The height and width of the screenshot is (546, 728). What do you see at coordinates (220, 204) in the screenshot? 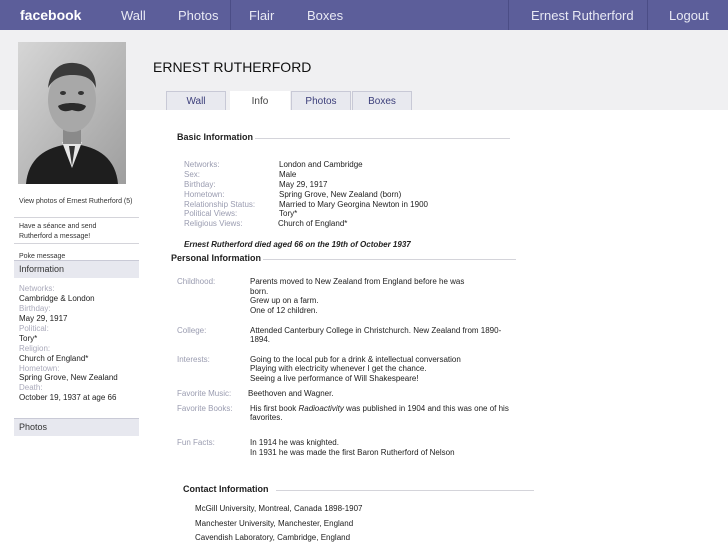
I see `basic-label: Relationship Status:` at bounding box center [220, 204].